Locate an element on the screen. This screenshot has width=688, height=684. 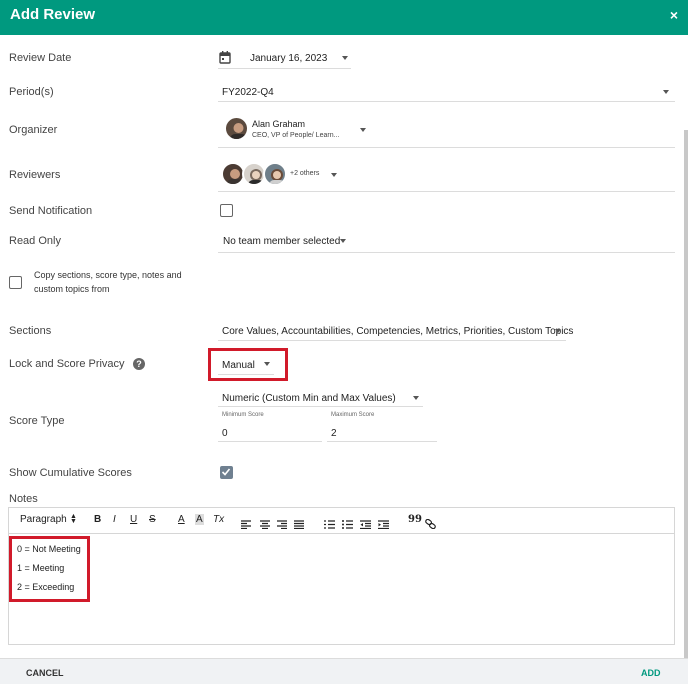
read-only-dropdown-icon is located at coordinates (343, 241).